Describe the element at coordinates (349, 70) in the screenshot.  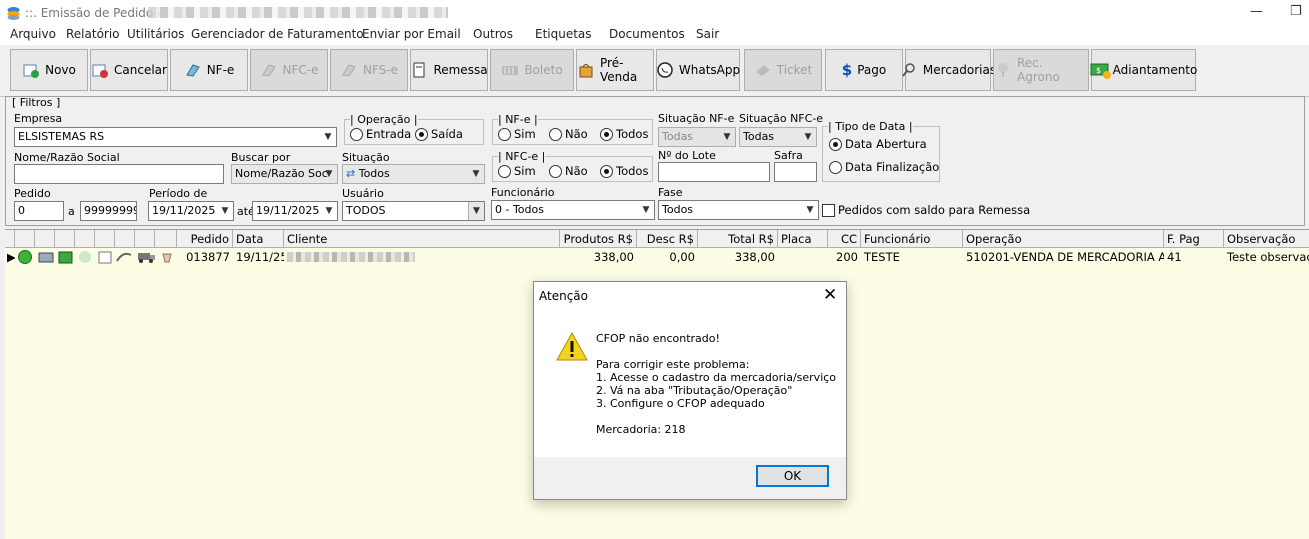
I see `nfse-icon` at that location.